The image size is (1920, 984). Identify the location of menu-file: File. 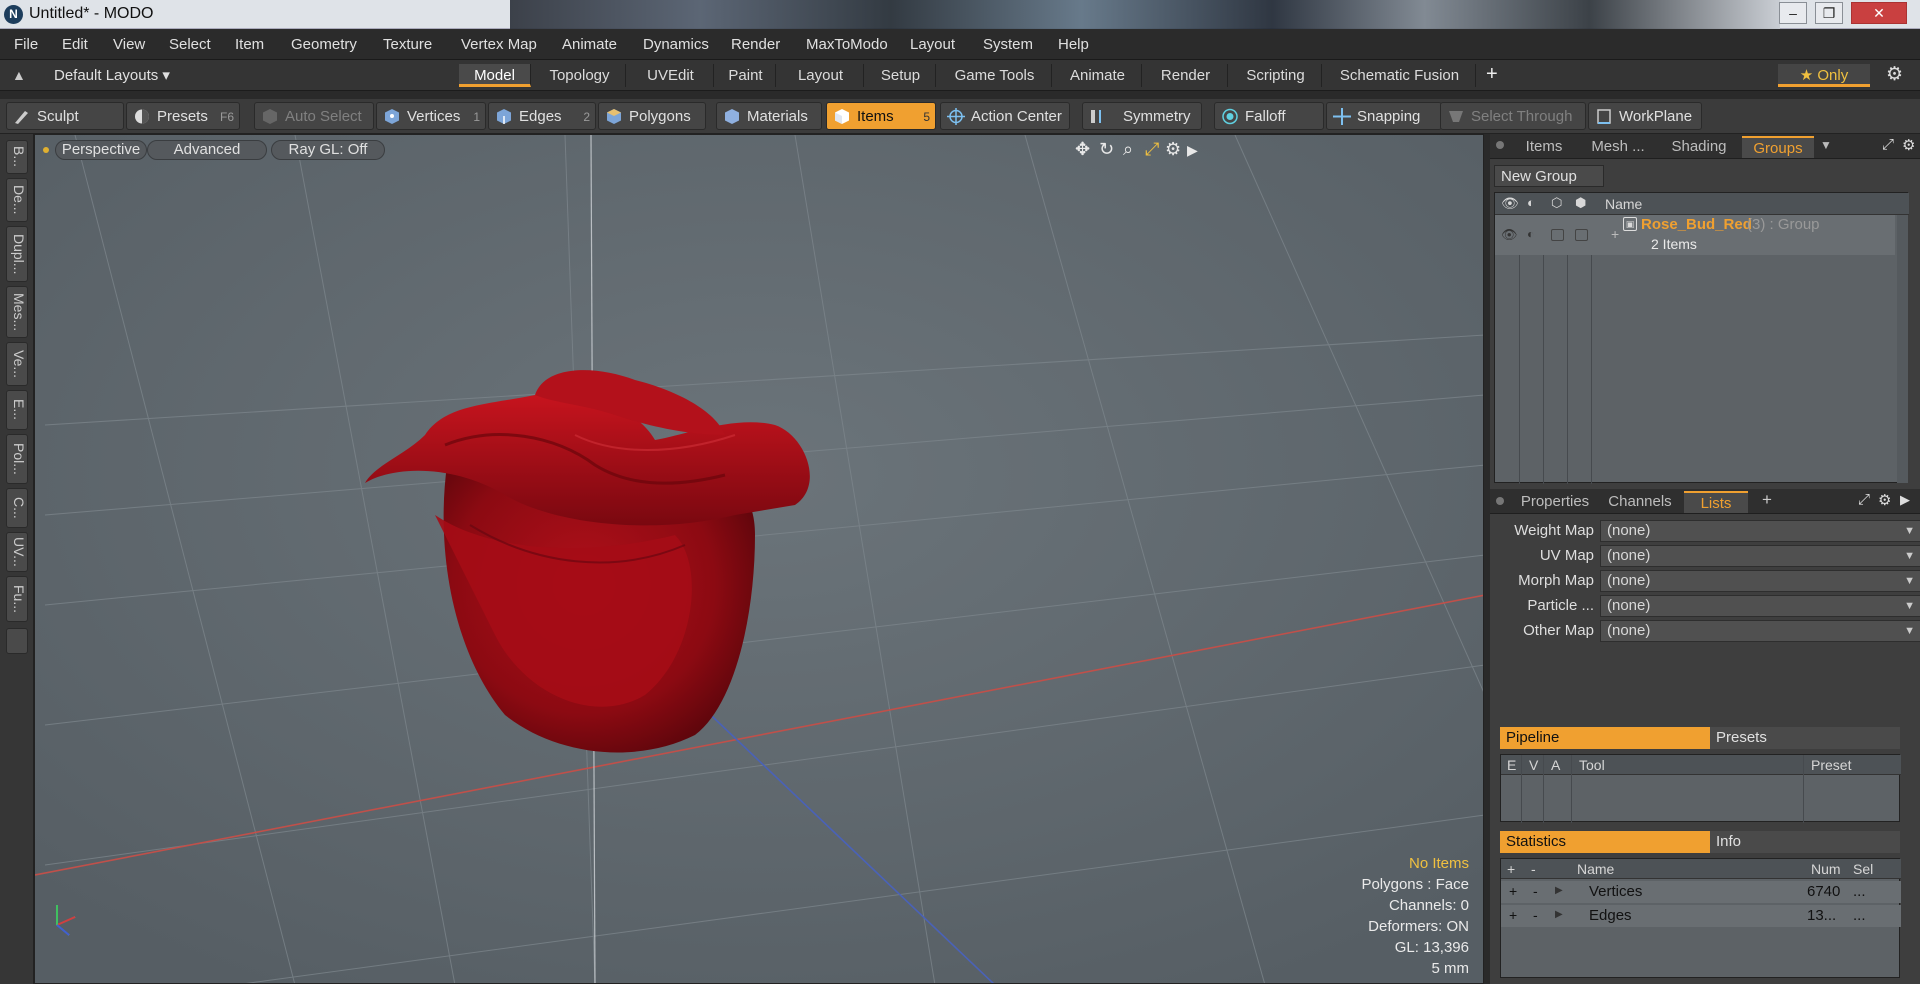
(26, 44).